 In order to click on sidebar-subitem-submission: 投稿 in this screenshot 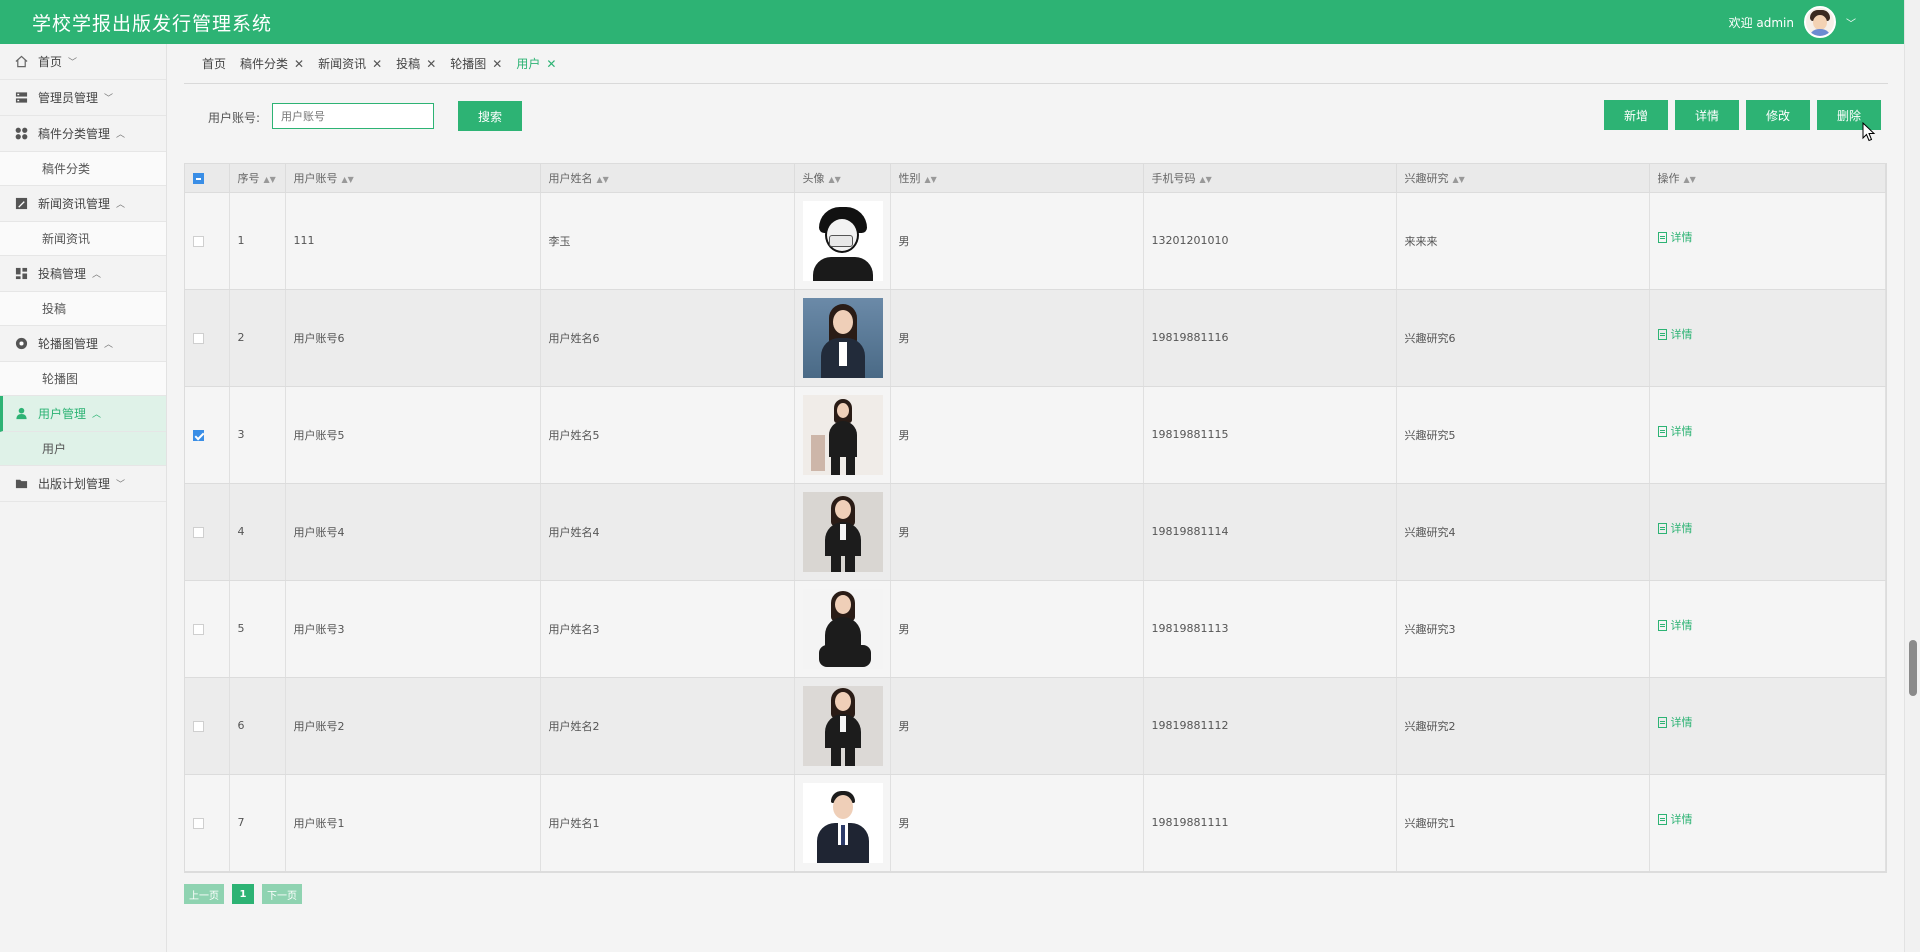, I will do `click(83, 309)`.